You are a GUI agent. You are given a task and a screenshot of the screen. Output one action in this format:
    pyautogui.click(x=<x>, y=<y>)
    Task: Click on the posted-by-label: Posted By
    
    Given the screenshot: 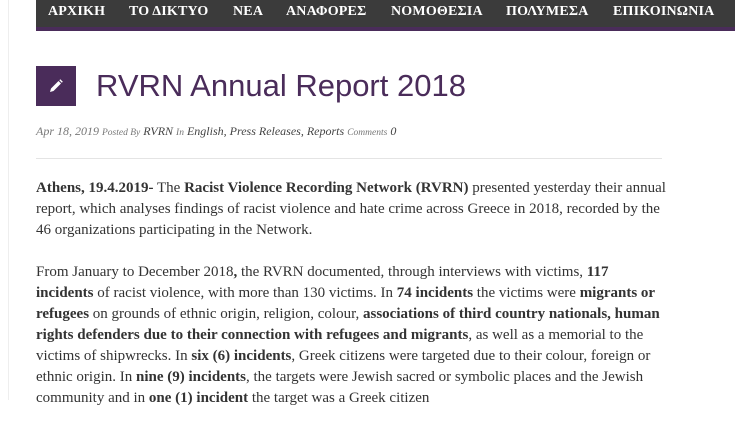 What is the action you would take?
    pyautogui.click(x=121, y=133)
    